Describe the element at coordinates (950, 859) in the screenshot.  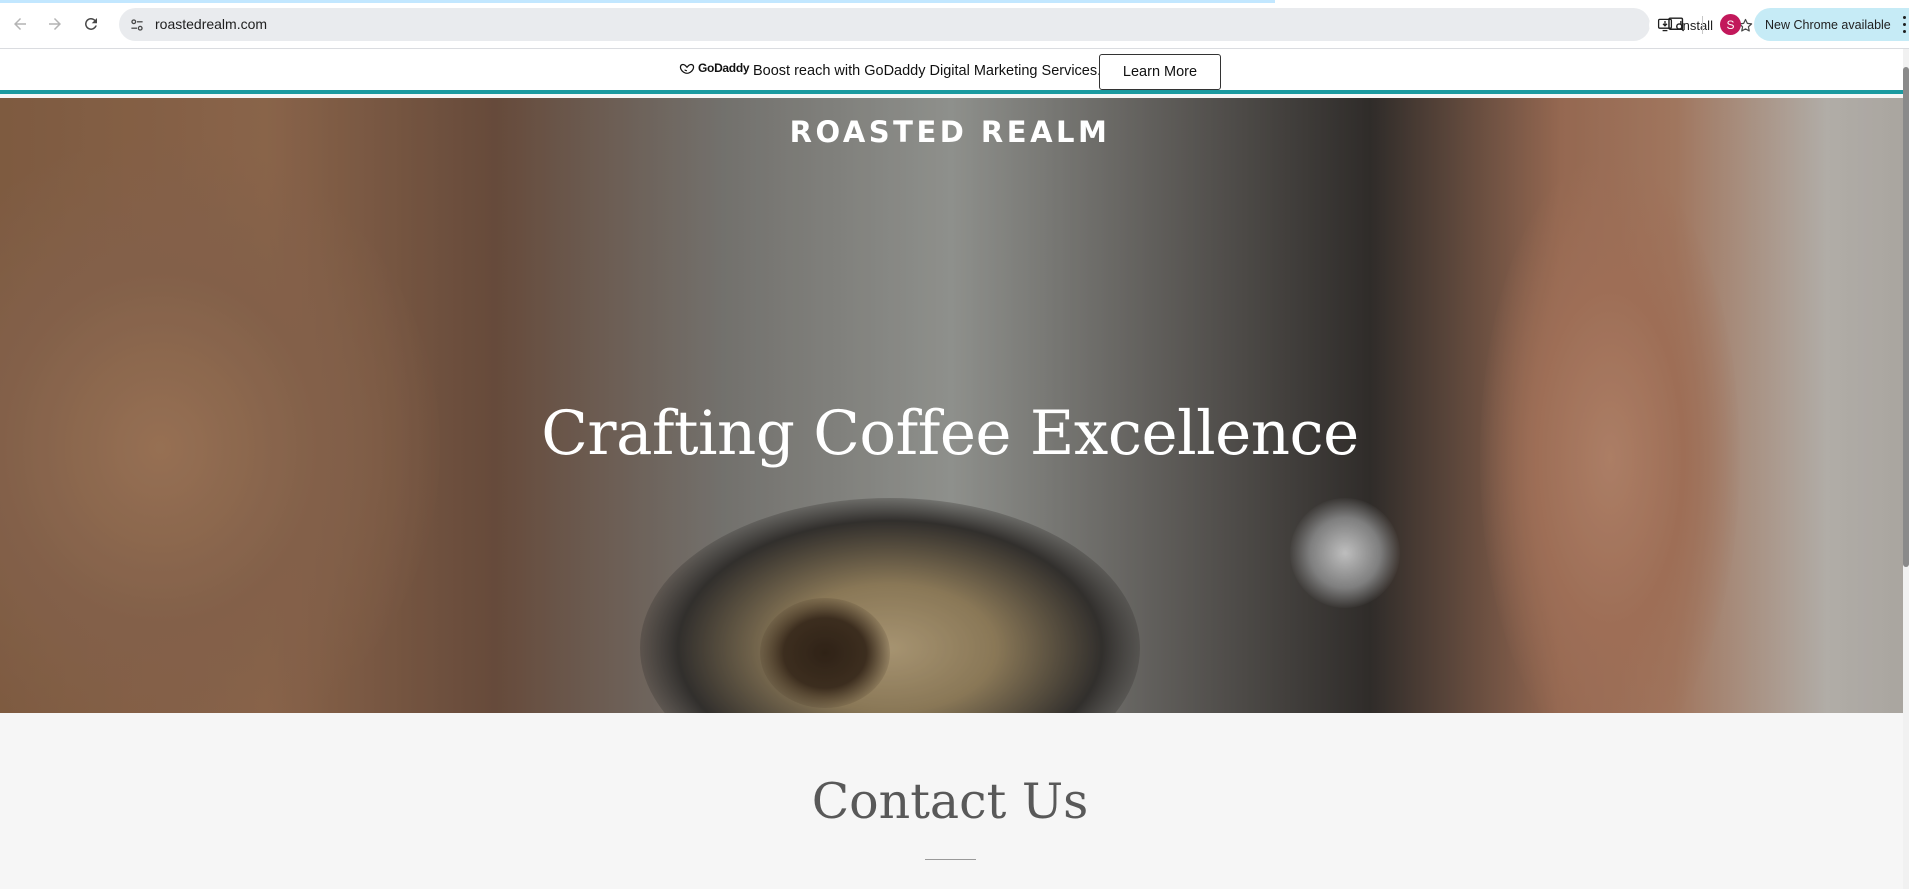
I see `heading-divider` at that location.